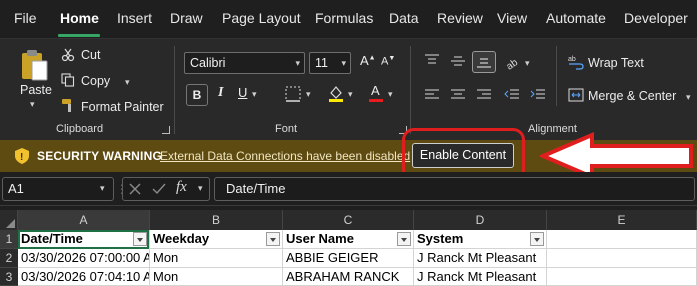 Image resolution: width=697 pixels, height=286 pixels. Describe the element at coordinates (32, 104) in the screenshot. I see `paste-chevron-down-icon: ▾` at that location.